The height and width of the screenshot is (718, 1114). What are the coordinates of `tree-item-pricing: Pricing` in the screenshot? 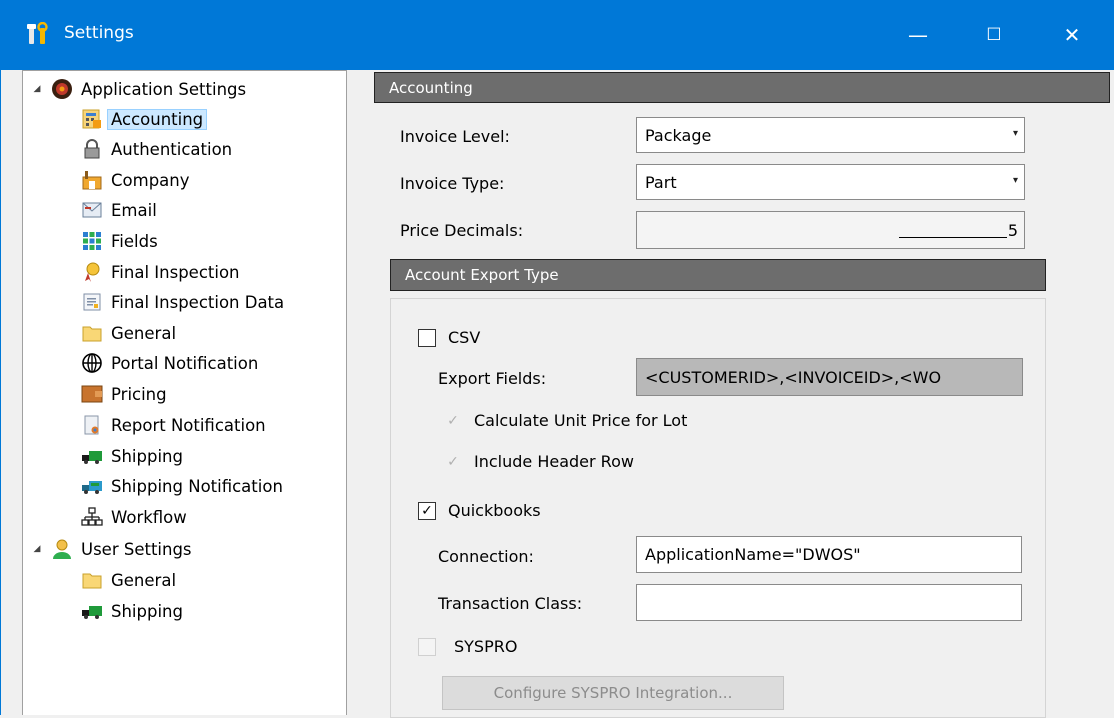 It's located at (124, 394).